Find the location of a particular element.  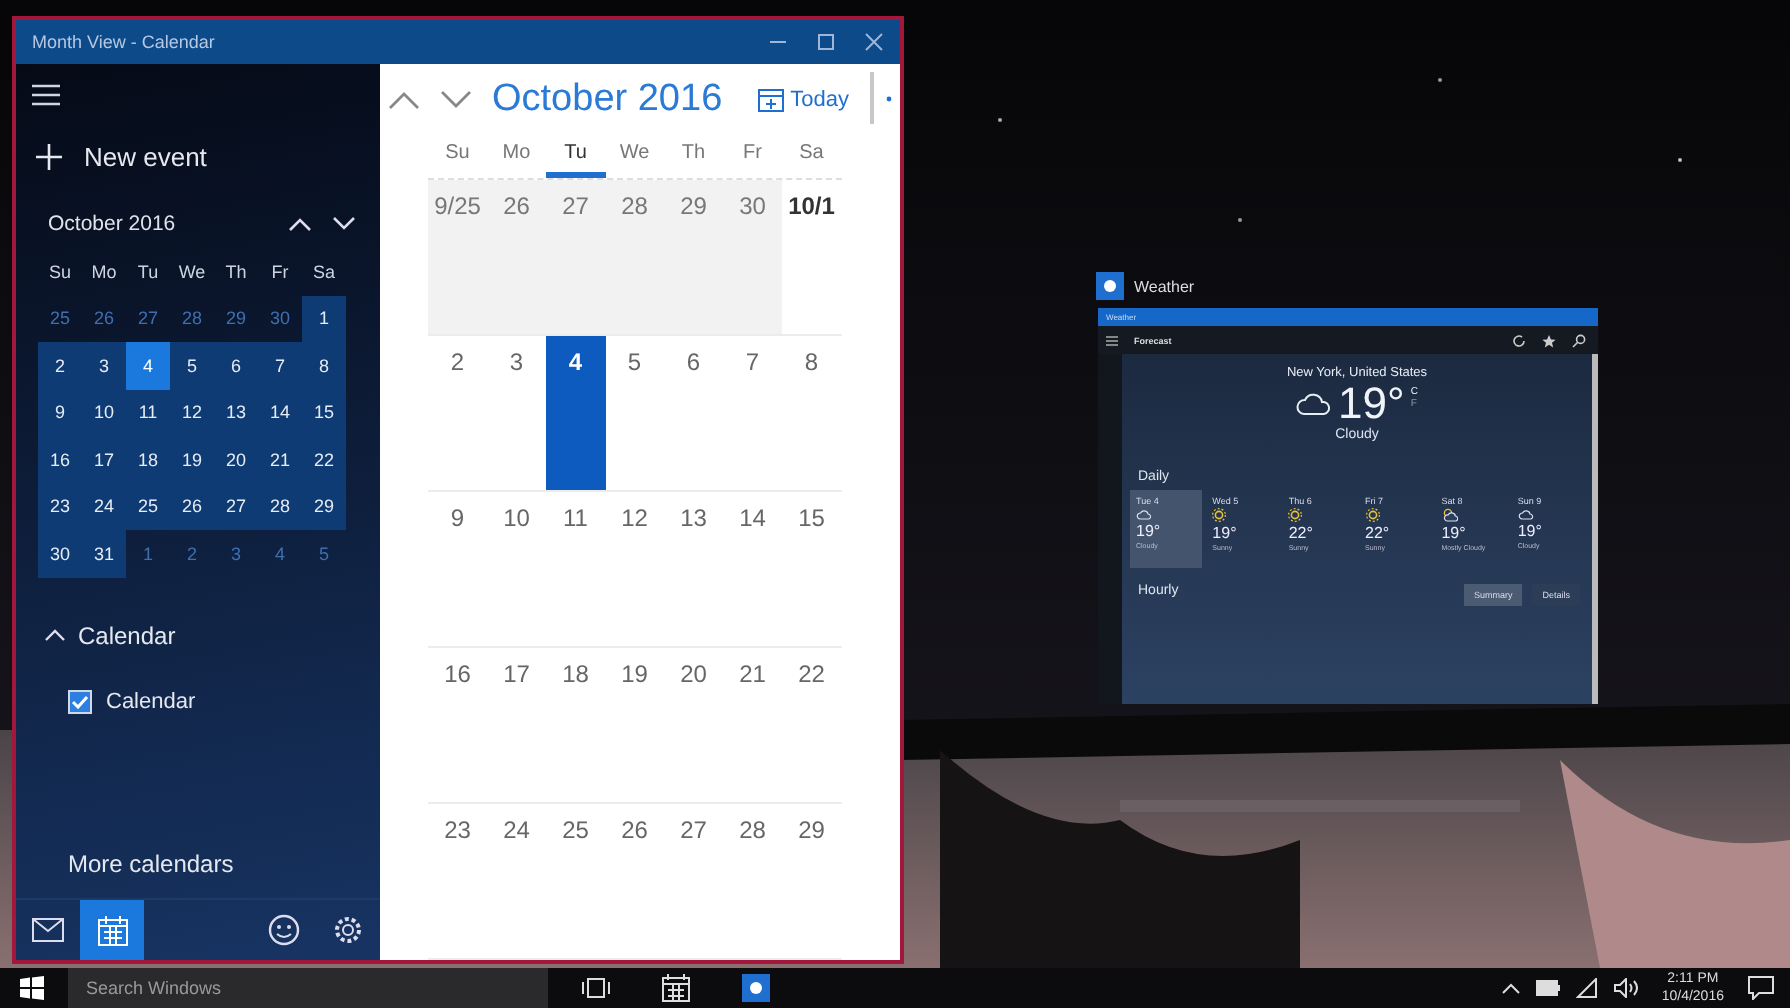

start-icon is located at coordinates (32, 988).